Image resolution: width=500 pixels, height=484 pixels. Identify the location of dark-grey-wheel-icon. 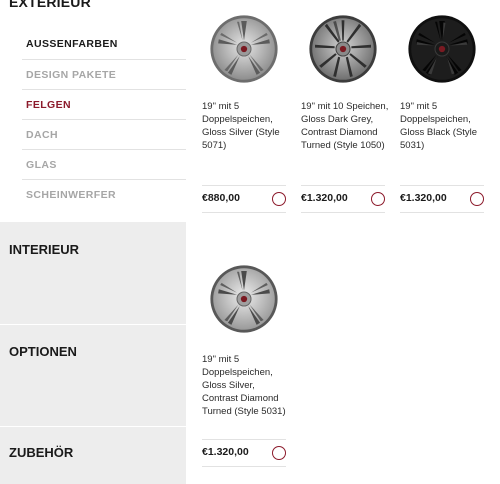
(343, 49).